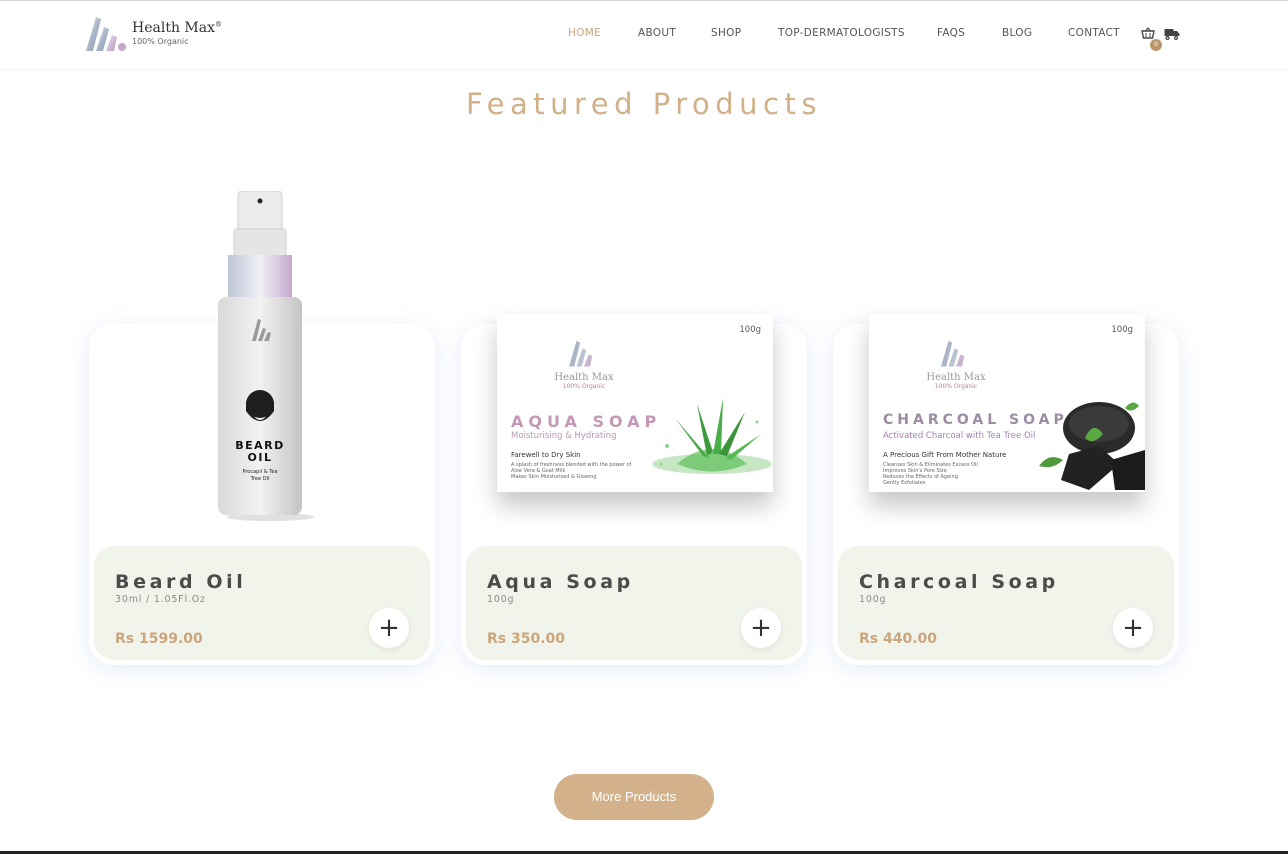  What do you see at coordinates (1092, 446) in the screenshot?
I see `charcoal-pieces-icon` at bounding box center [1092, 446].